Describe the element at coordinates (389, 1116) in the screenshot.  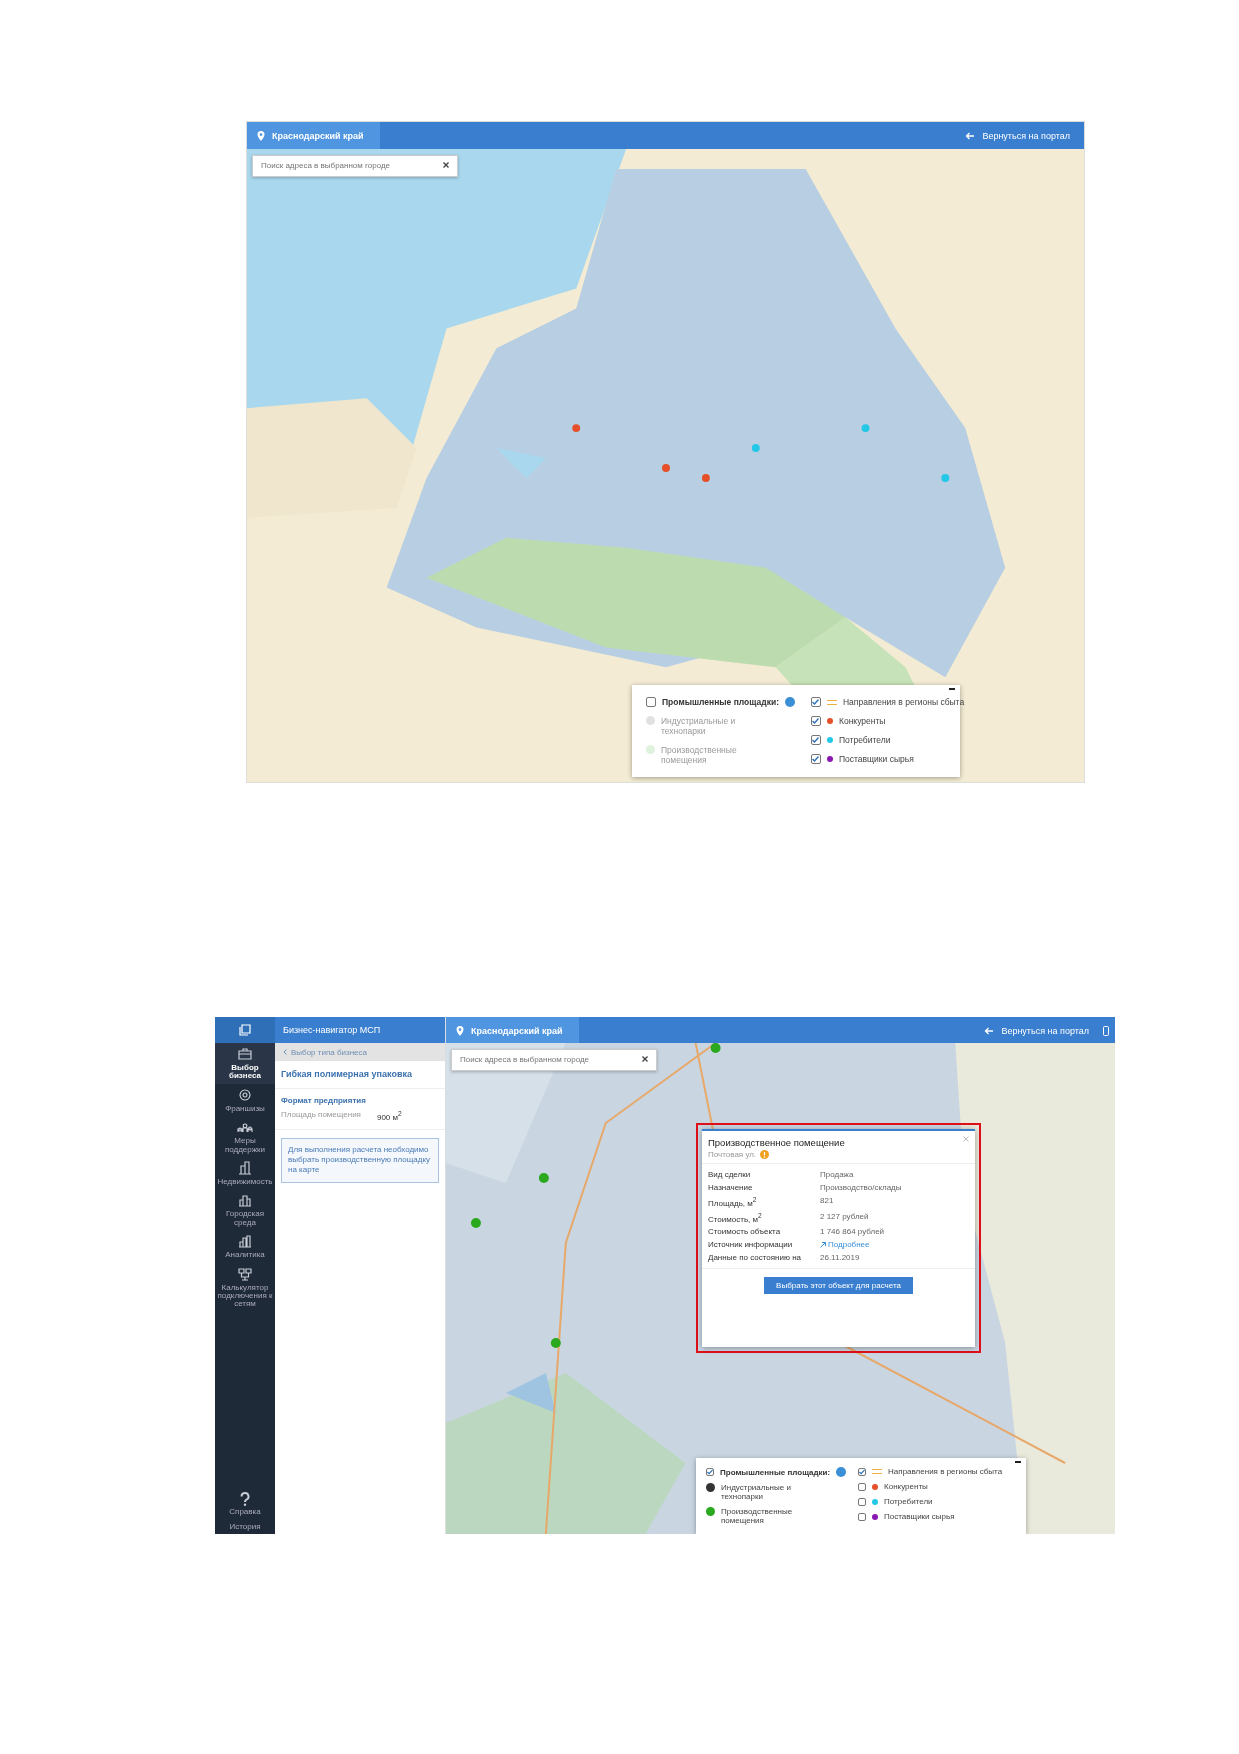
I see `field-value: 900 м$^{2}$` at that location.